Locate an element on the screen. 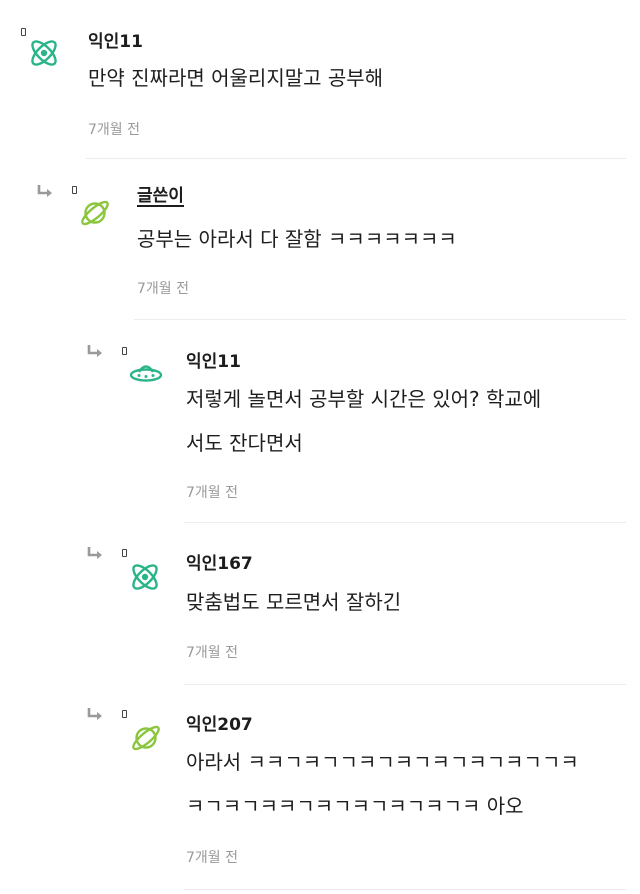  ufo-icon is located at coordinates (146, 374).